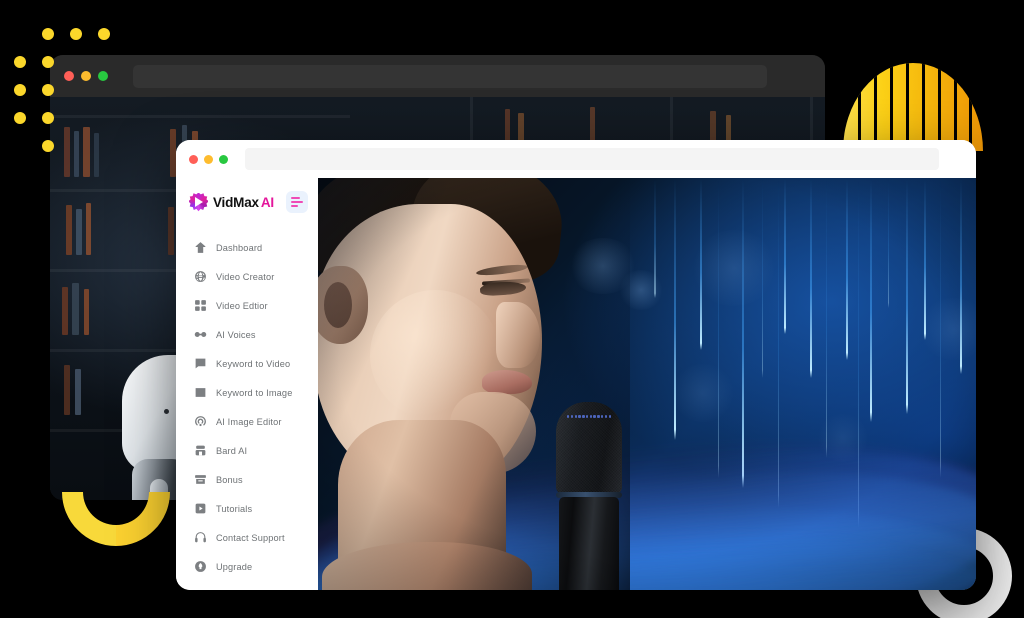 Image resolution: width=1024 pixels, height=618 pixels. Describe the element at coordinates (200, 537) in the screenshot. I see `headphones-icon` at that location.